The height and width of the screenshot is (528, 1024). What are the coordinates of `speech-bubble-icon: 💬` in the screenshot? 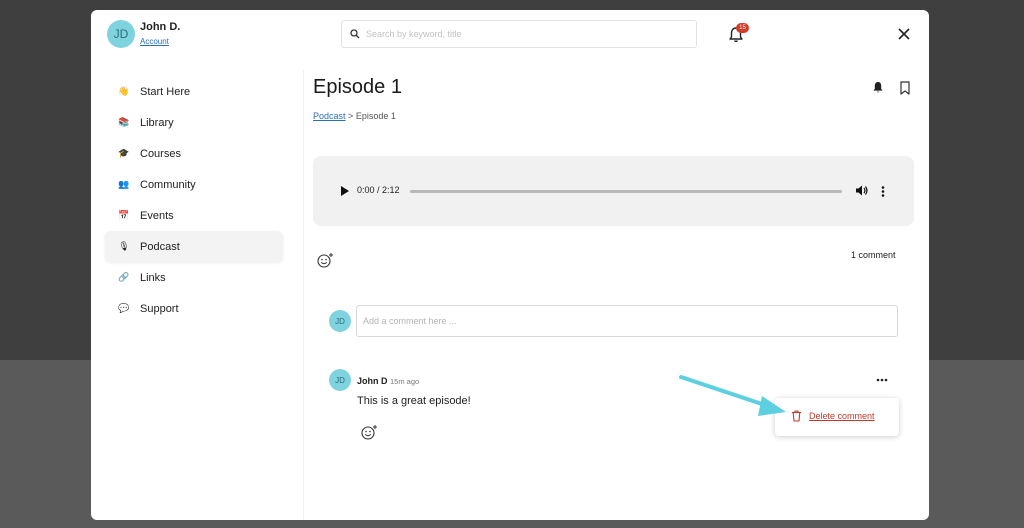 It's located at (124, 308).